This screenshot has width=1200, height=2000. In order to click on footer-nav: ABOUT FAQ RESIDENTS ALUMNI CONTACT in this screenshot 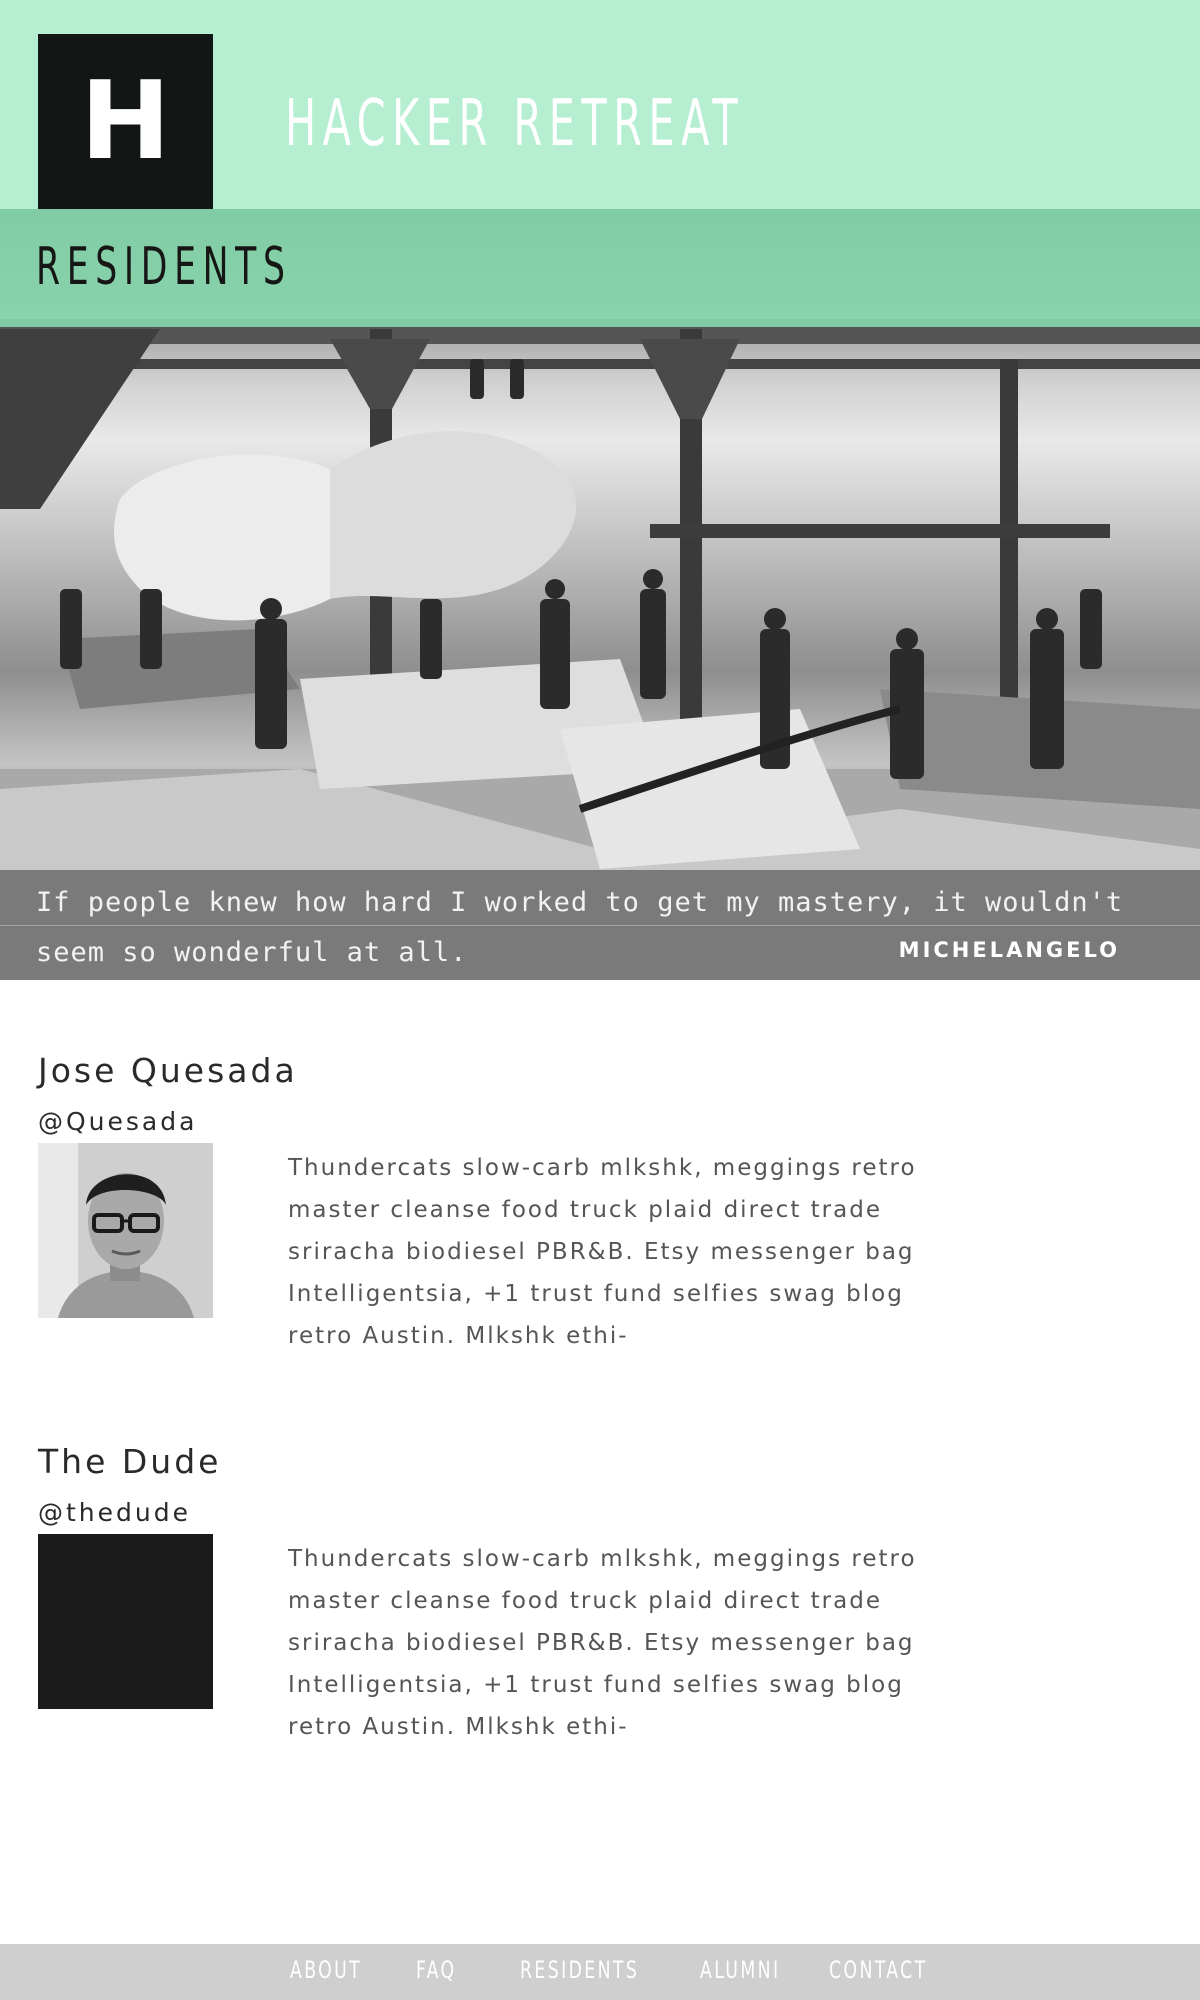, I will do `click(600, 1972)`.